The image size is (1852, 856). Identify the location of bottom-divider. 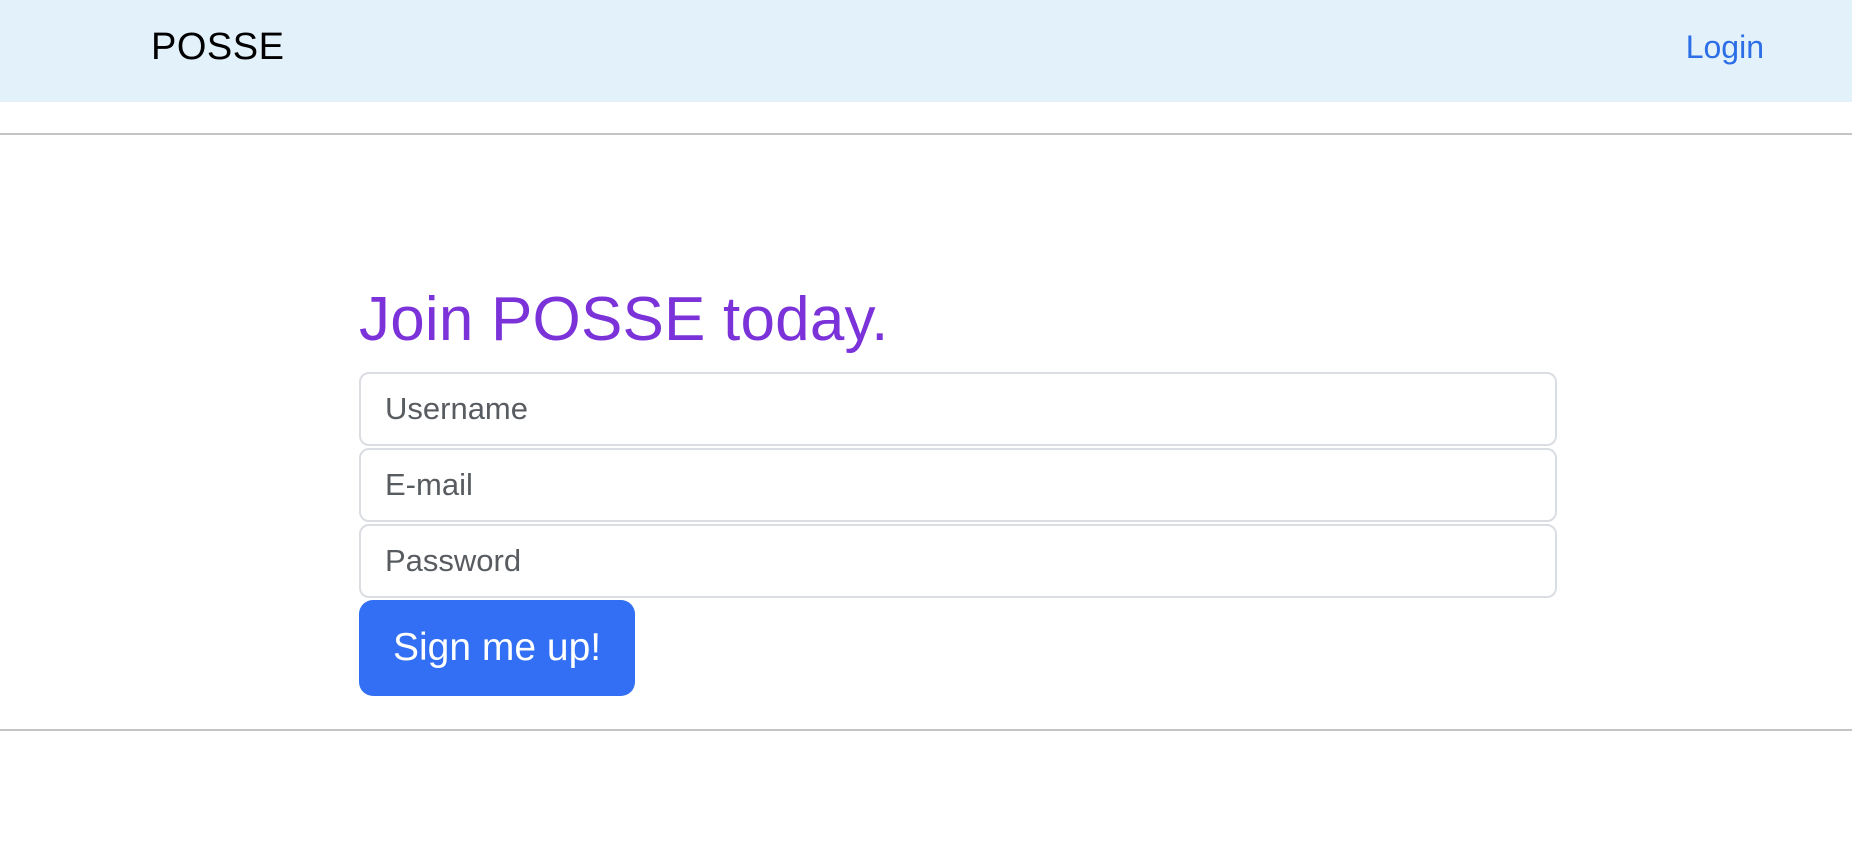
(926, 730).